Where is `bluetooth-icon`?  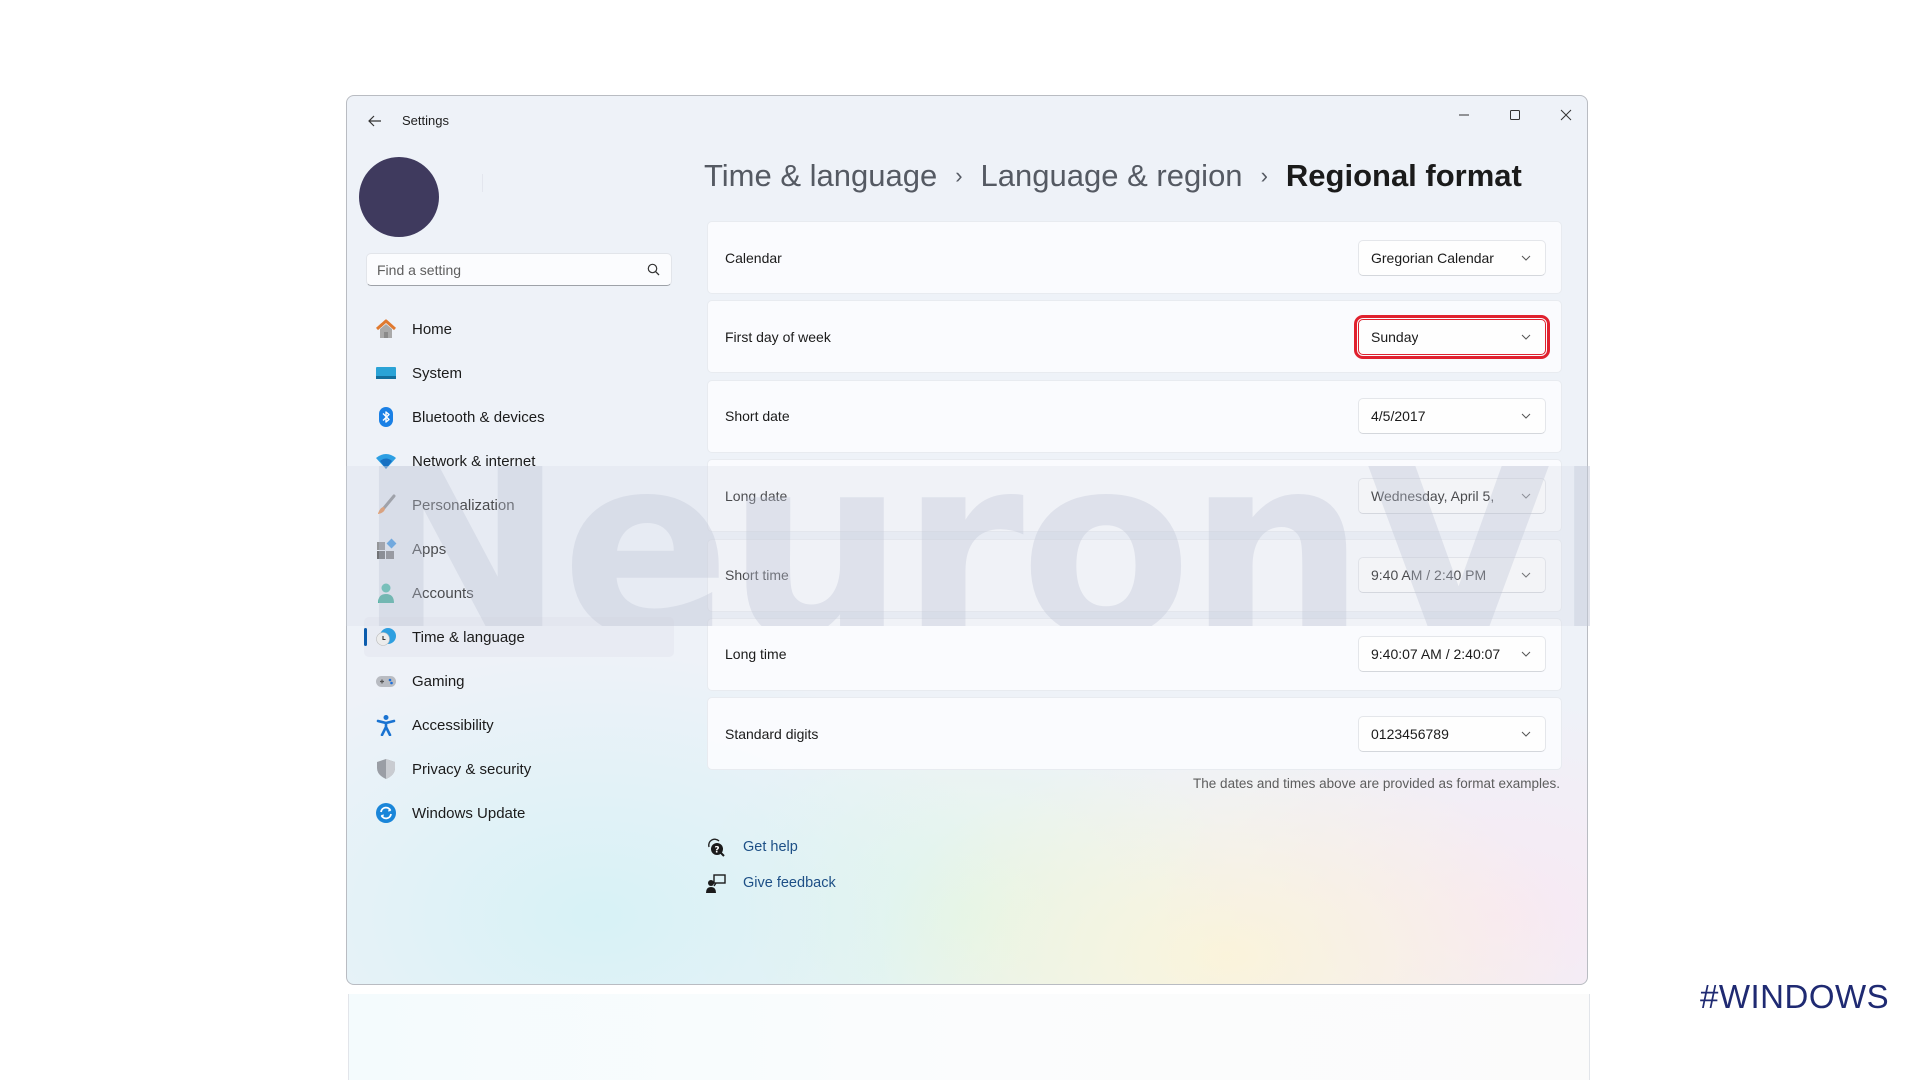
bluetooth-icon is located at coordinates (386, 417).